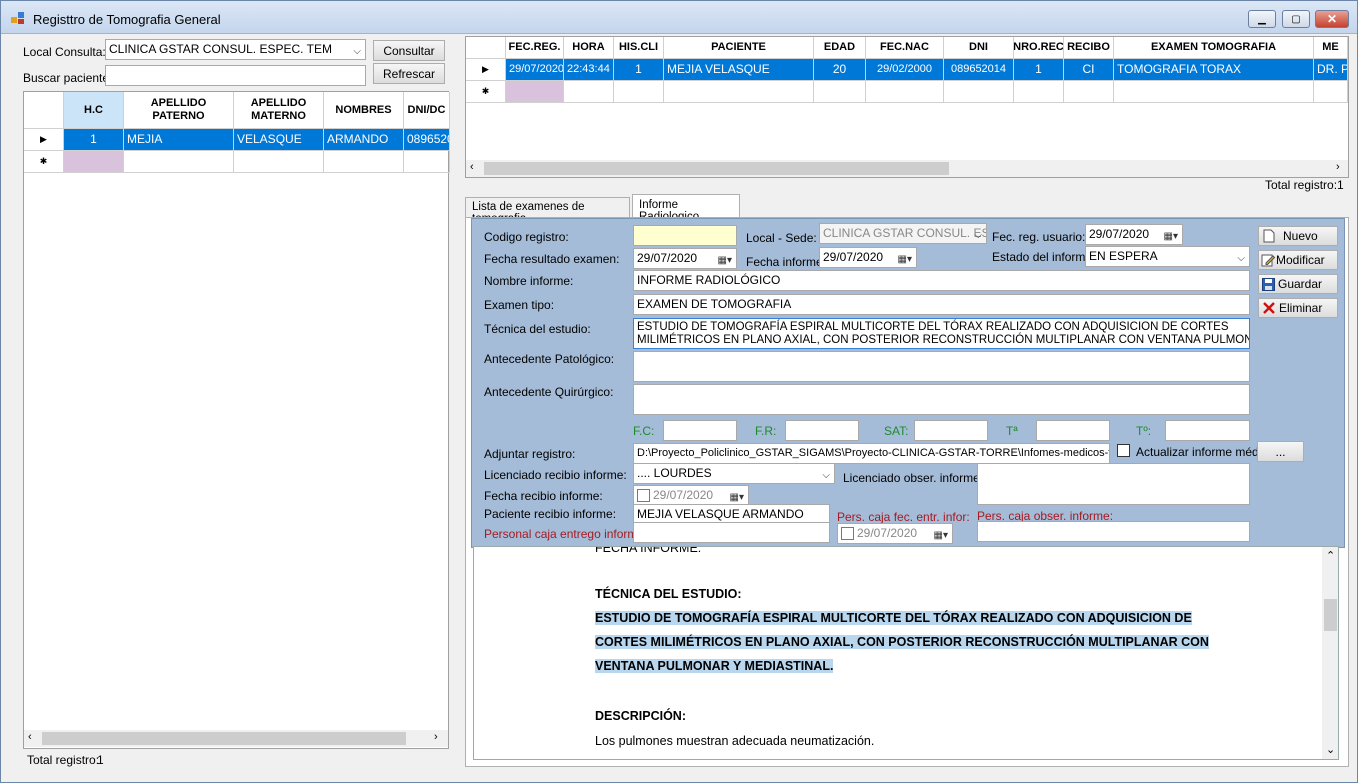 The width and height of the screenshot is (1358, 783). Describe the element at coordinates (519, 305) in the screenshot. I see `examen-tipo-label: Examen tipo:` at that location.